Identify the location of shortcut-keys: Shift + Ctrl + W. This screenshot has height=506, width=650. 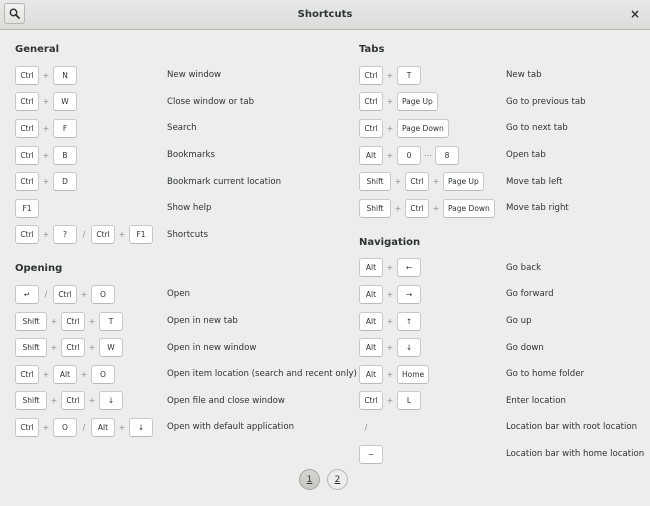
(69, 348).